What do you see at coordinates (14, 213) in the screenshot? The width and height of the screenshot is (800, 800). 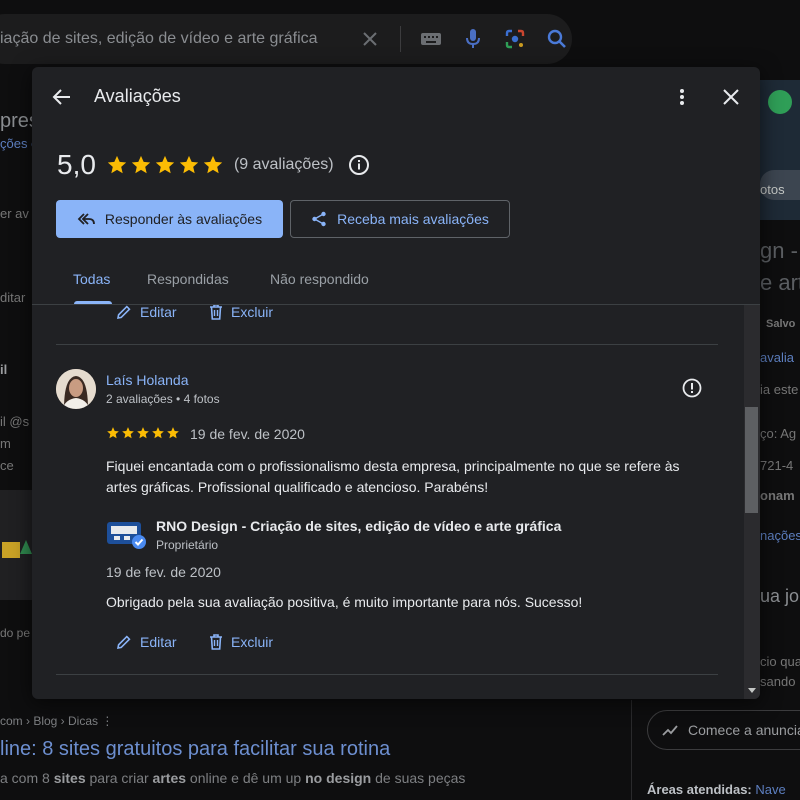 I see `background-fragment: er av` at bounding box center [14, 213].